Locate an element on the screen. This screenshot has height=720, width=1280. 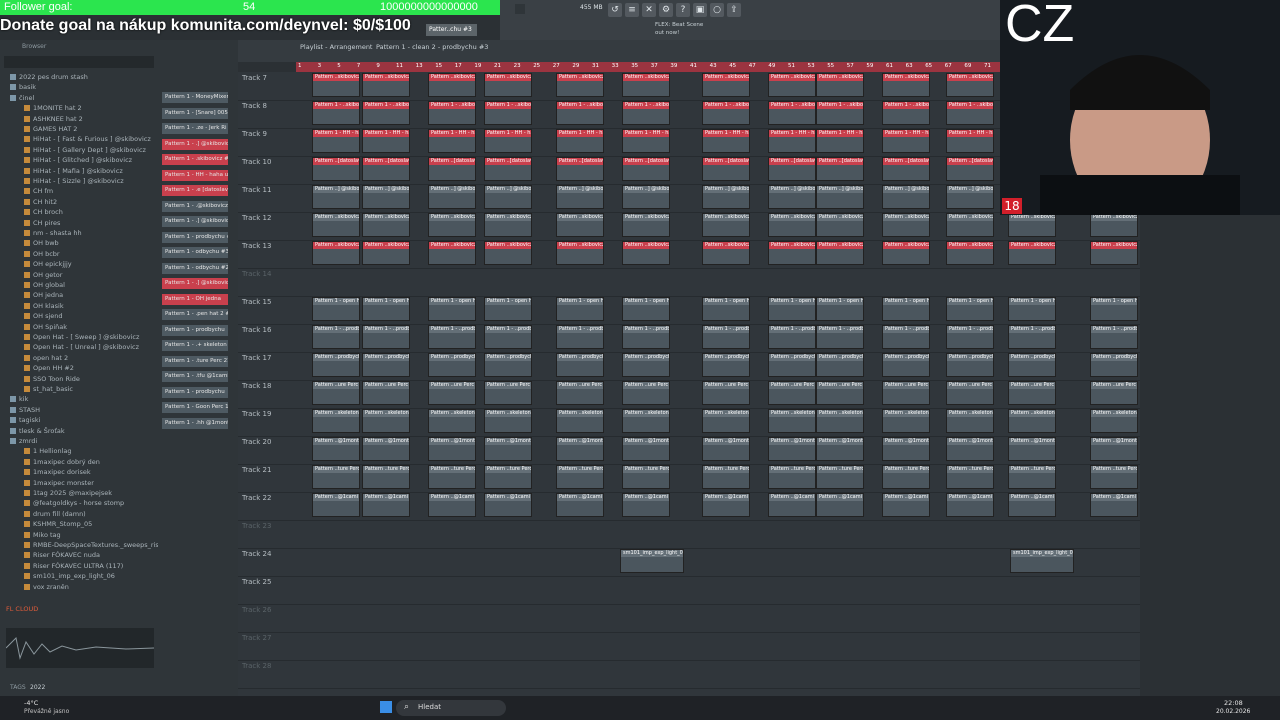
track-label: Track 23 is located at coordinates (256, 526).